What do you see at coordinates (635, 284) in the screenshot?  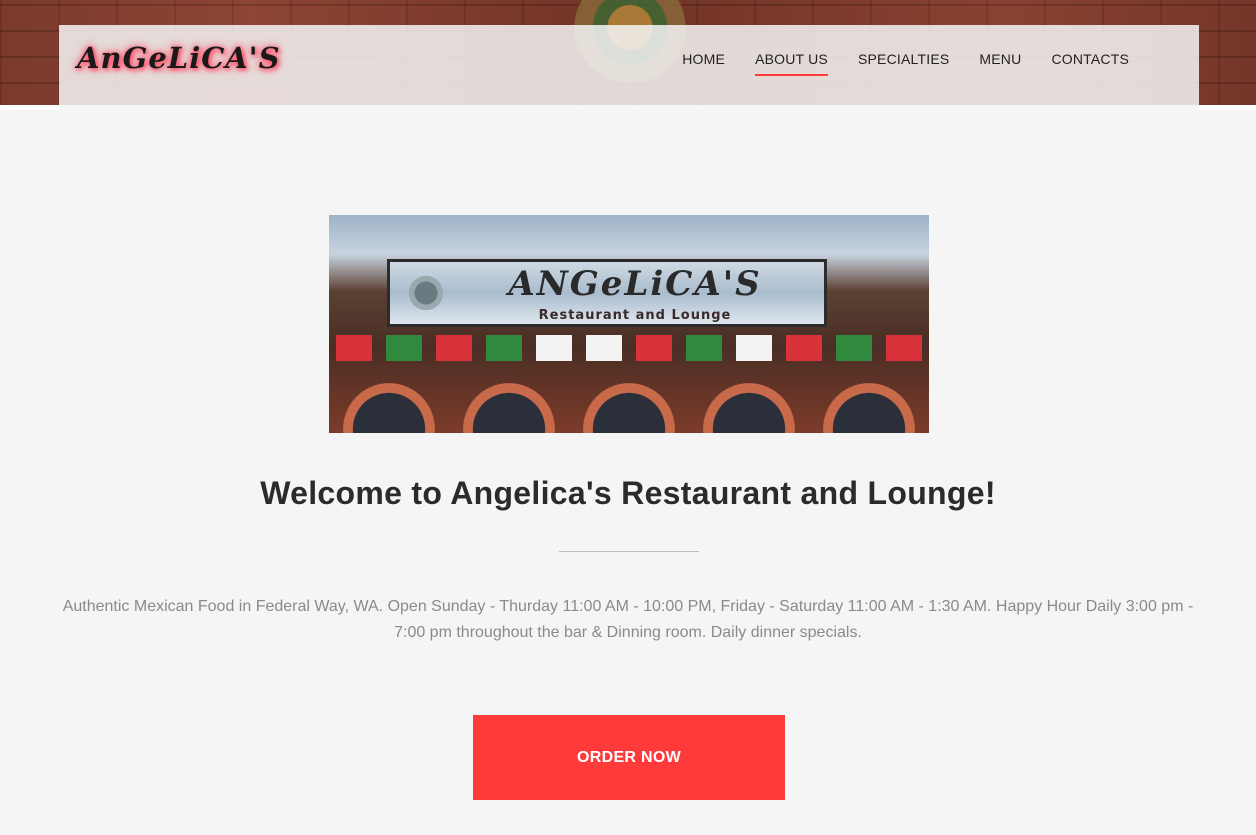 I see `sign-title: ANGeLiCA'S` at bounding box center [635, 284].